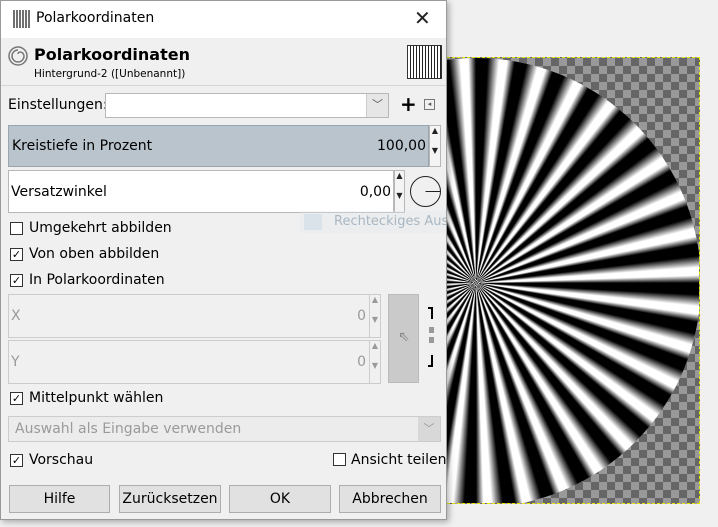  I want to click on window-title: Polarkoordinaten, so click(95, 18).